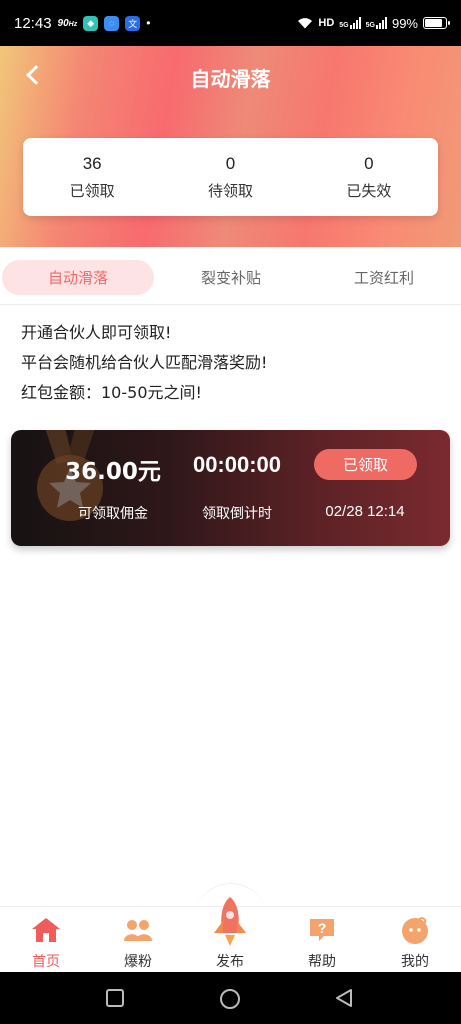 The width and height of the screenshot is (461, 1024). I want to click on stat-pending: 0 待领取, so click(230, 177).